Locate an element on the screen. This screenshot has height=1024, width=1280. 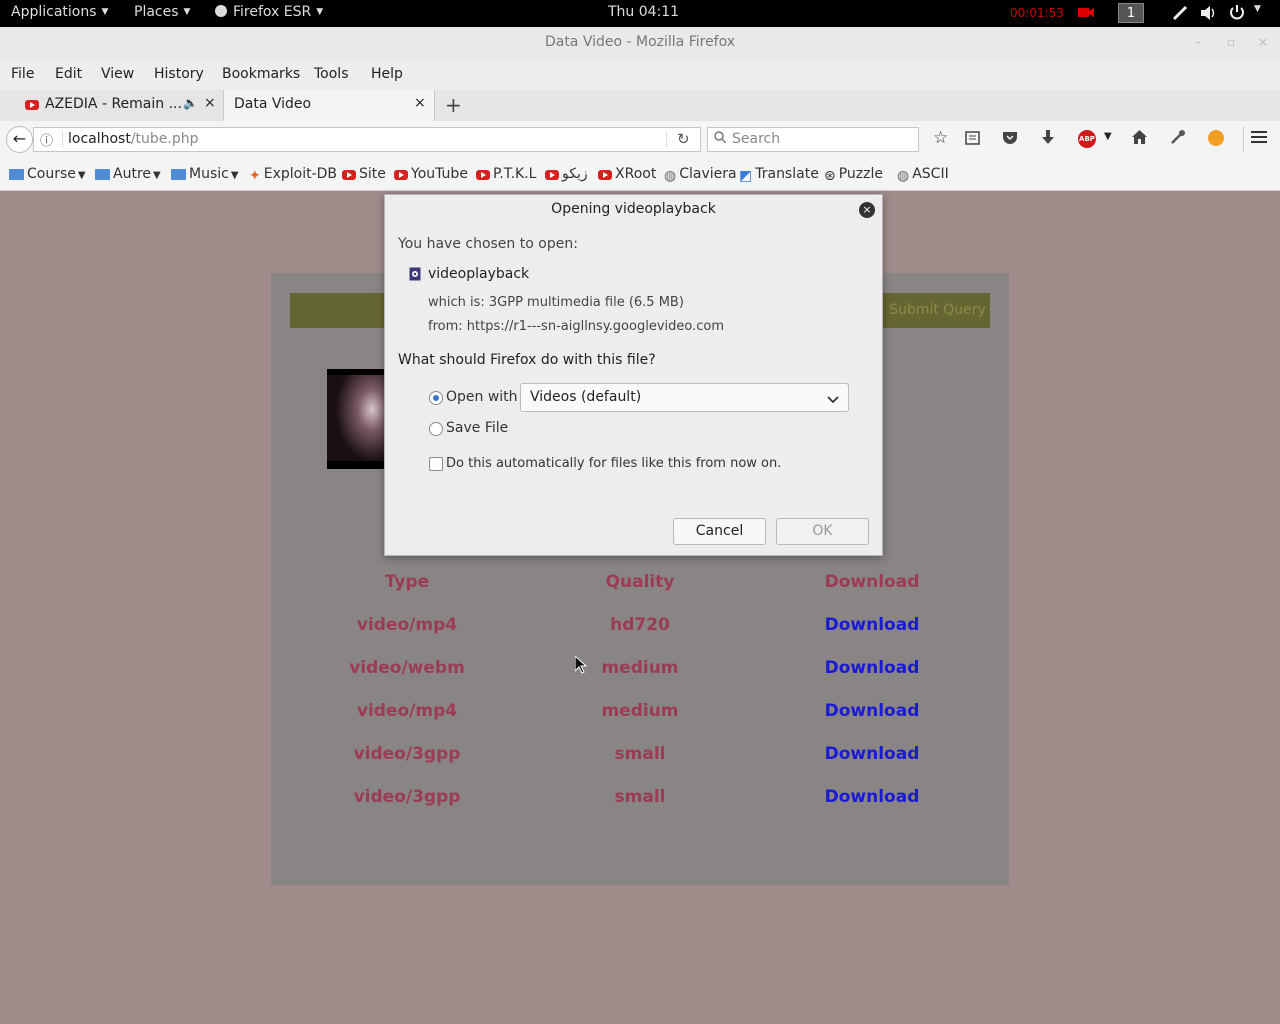
applications-label: Applications is located at coordinates (54, 12).